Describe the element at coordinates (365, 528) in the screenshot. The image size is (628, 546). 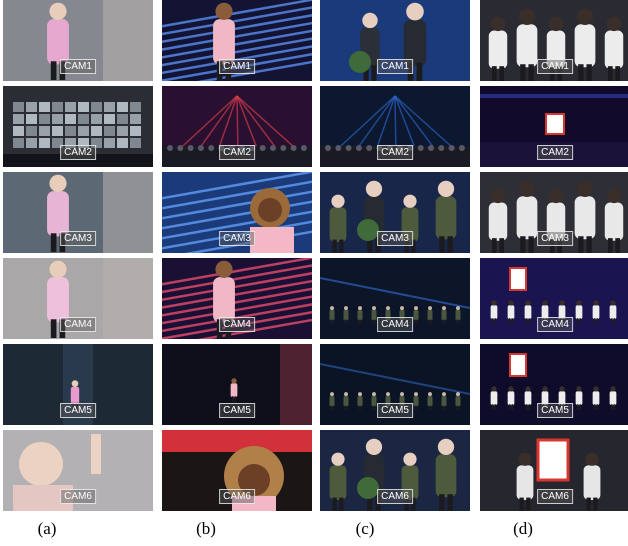
I see `column-caption: (c)` at that location.